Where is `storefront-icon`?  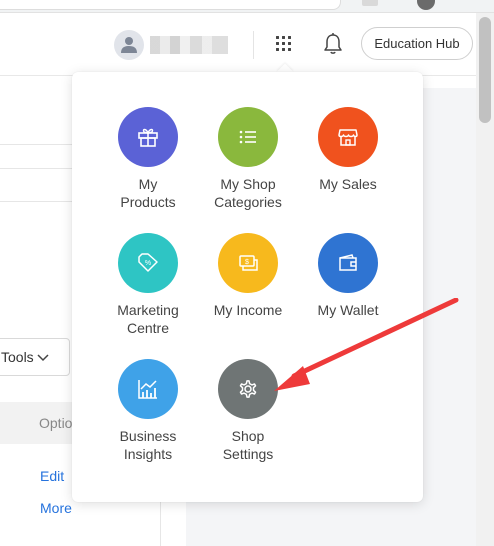
storefront-icon is located at coordinates (348, 137).